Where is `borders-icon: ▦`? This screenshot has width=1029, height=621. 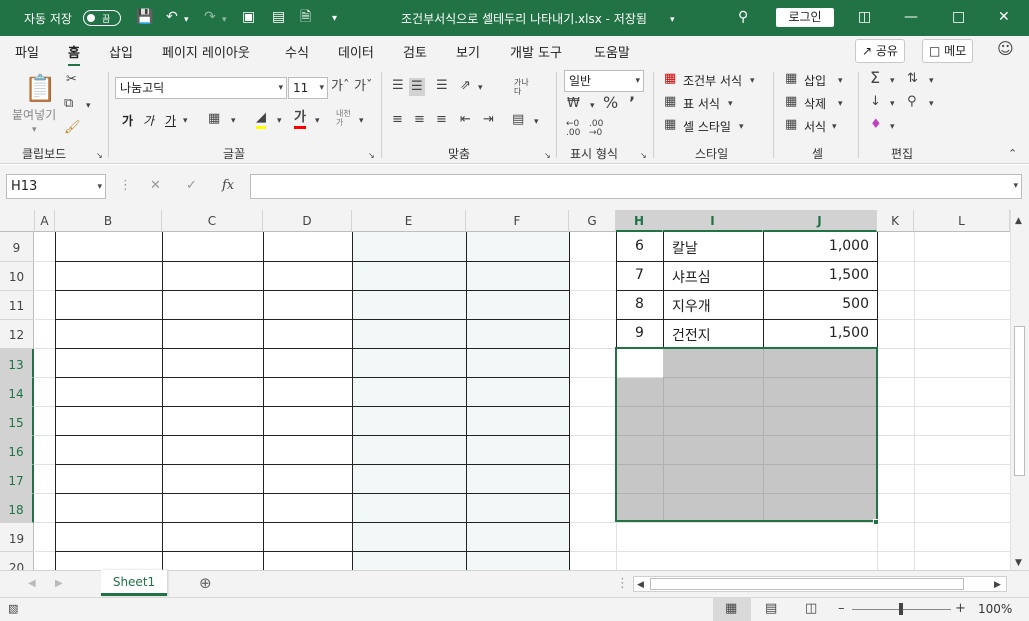
borders-icon: ▦ is located at coordinates (214, 119).